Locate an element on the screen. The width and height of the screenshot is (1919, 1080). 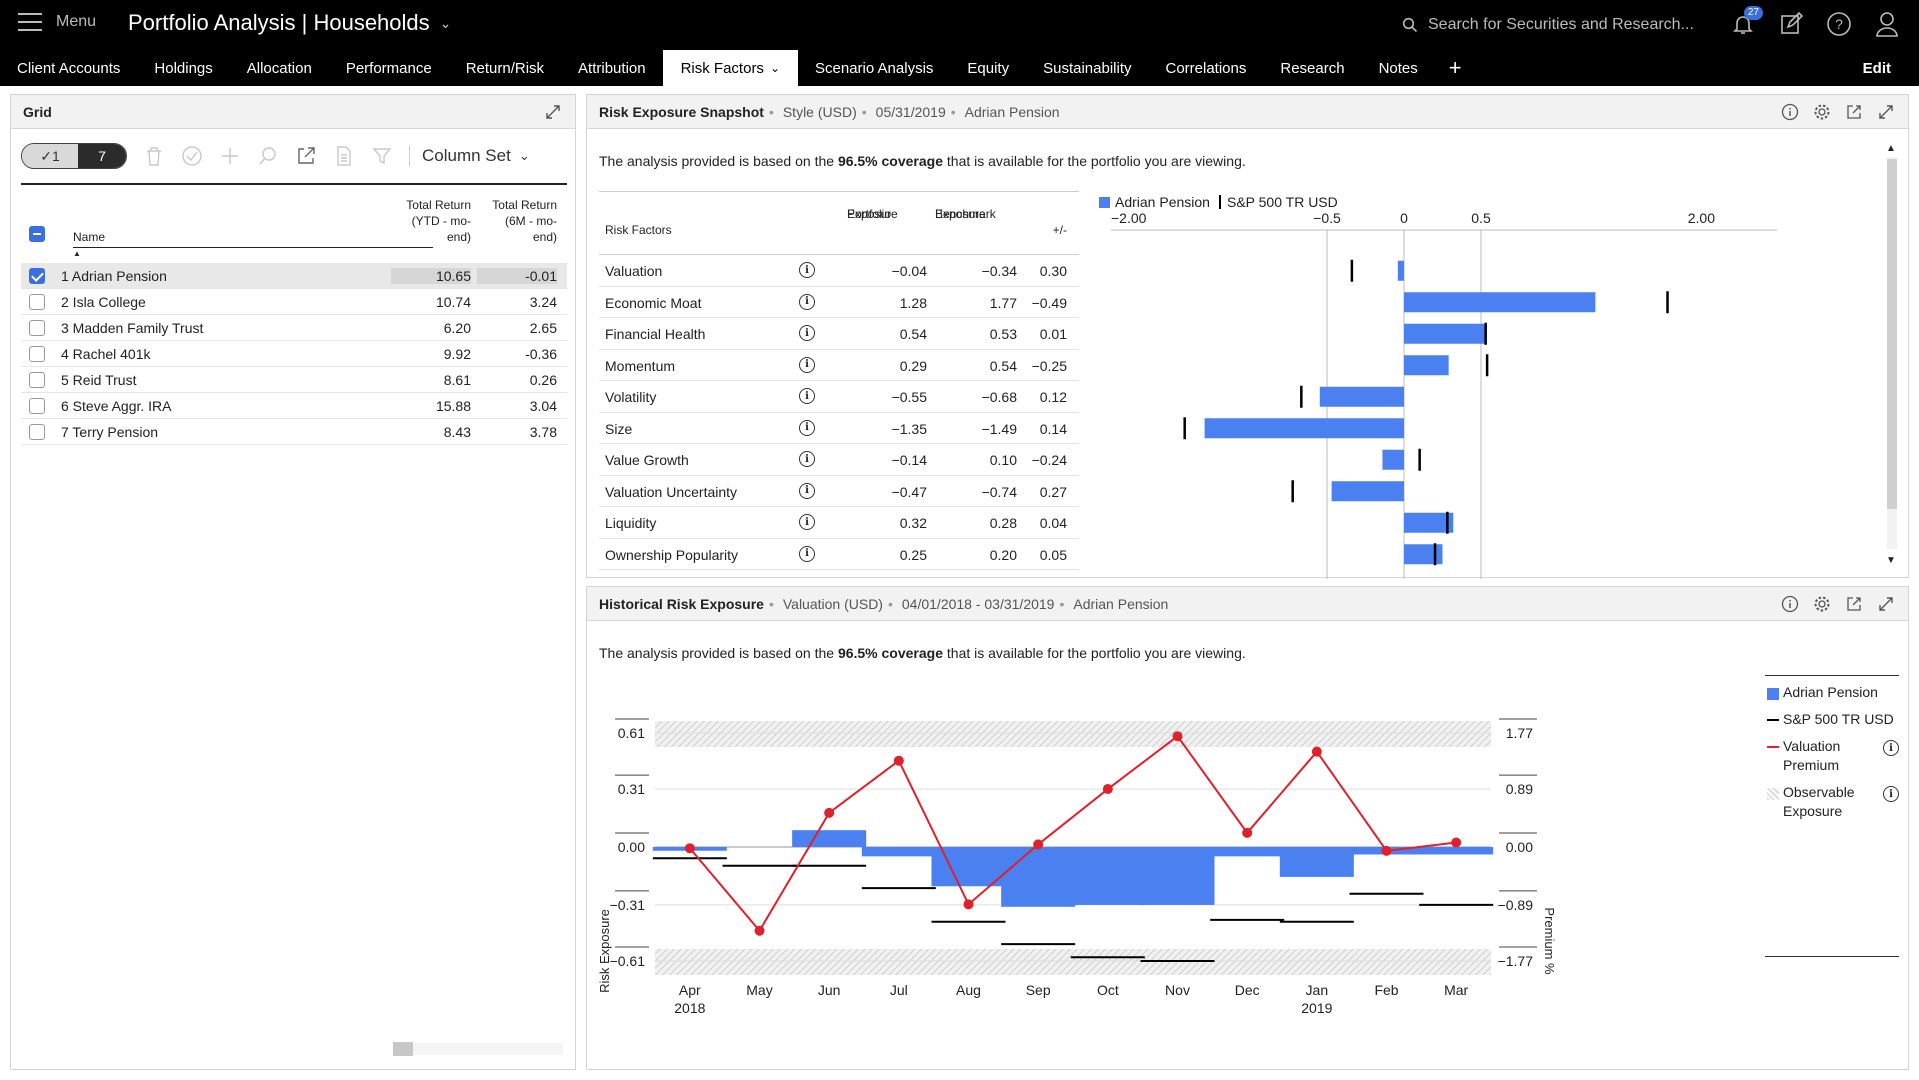
row-name: 2 Isla College is located at coordinates (103, 302).